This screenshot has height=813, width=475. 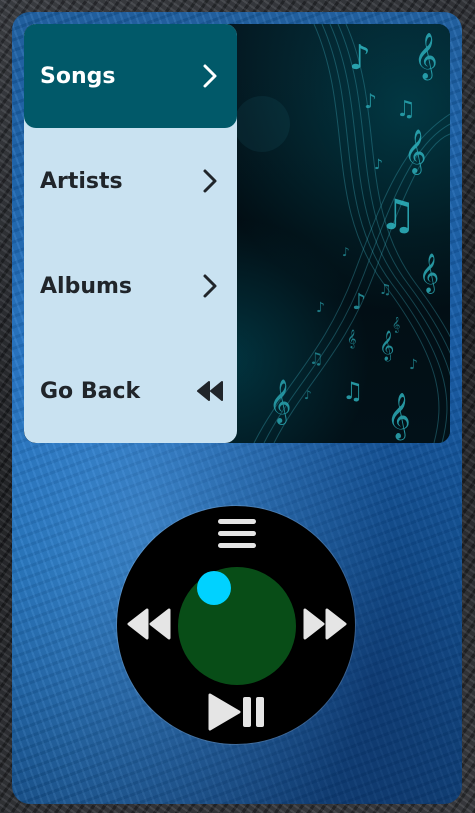 What do you see at coordinates (237, 626) in the screenshot?
I see `center-select-button` at bounding box center [237, 626].